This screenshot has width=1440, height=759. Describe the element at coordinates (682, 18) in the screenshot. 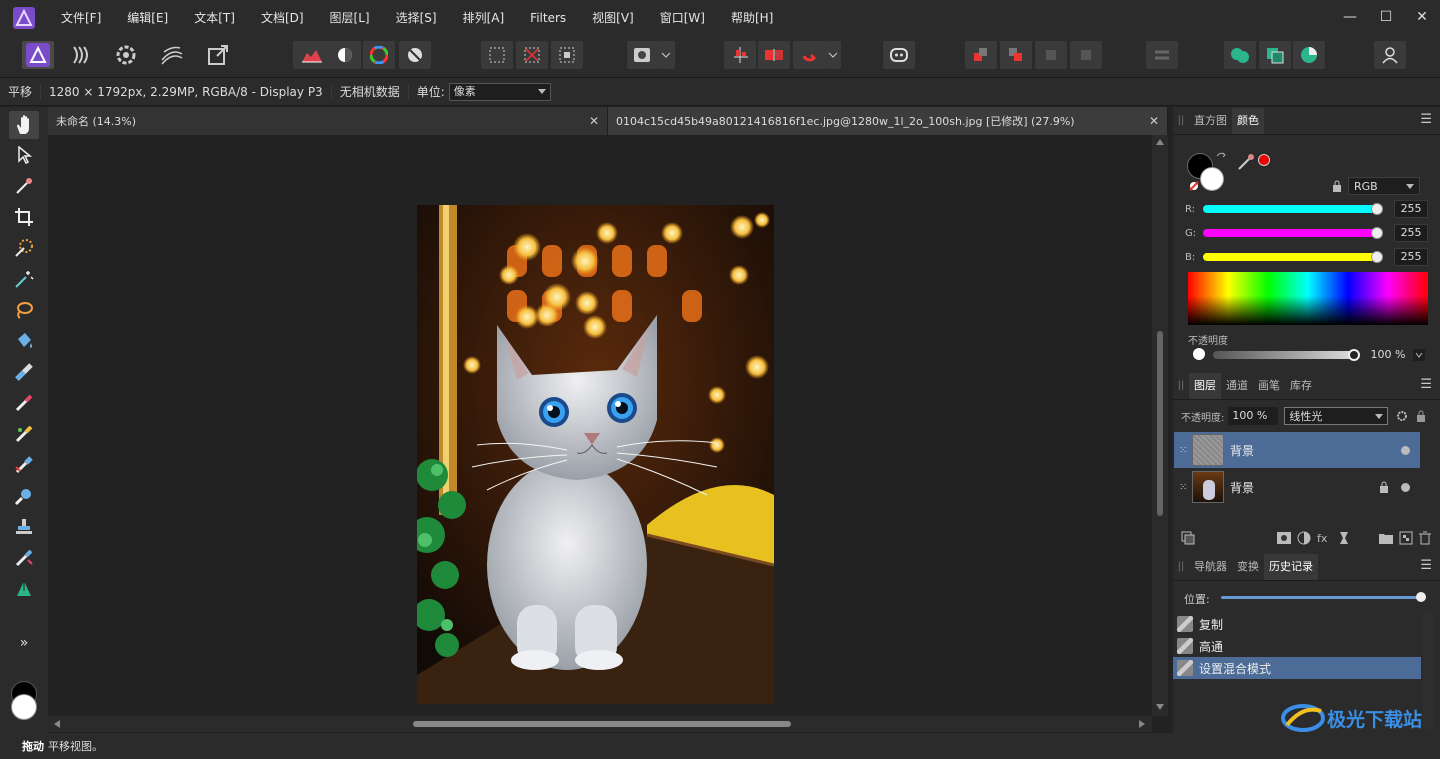

I see `menu-window: 窗口[W]` at that location.